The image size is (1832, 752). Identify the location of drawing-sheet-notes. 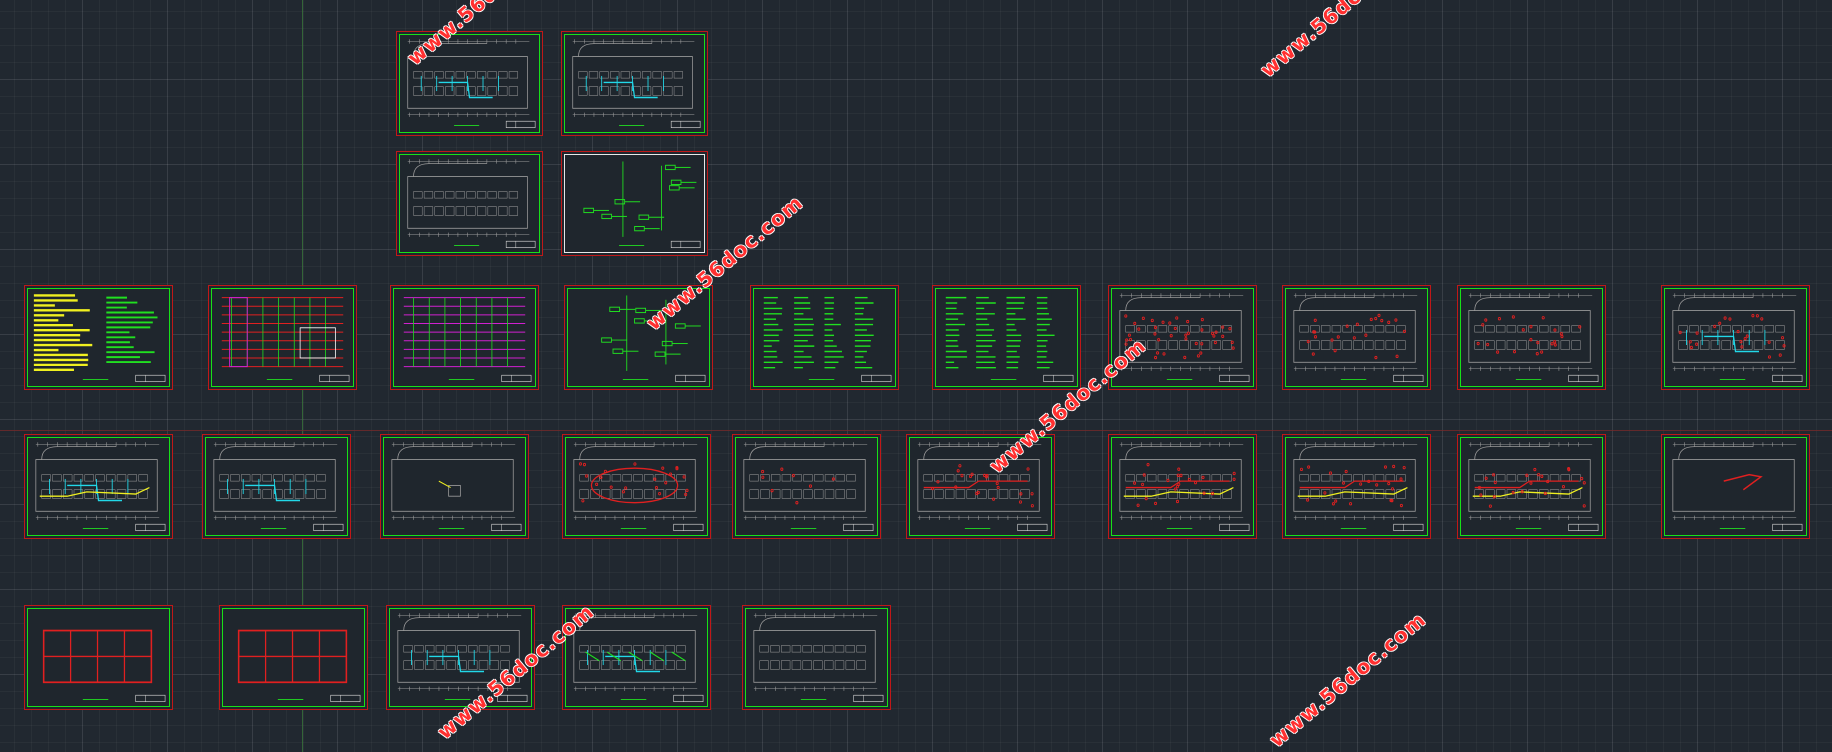
(98, 337).